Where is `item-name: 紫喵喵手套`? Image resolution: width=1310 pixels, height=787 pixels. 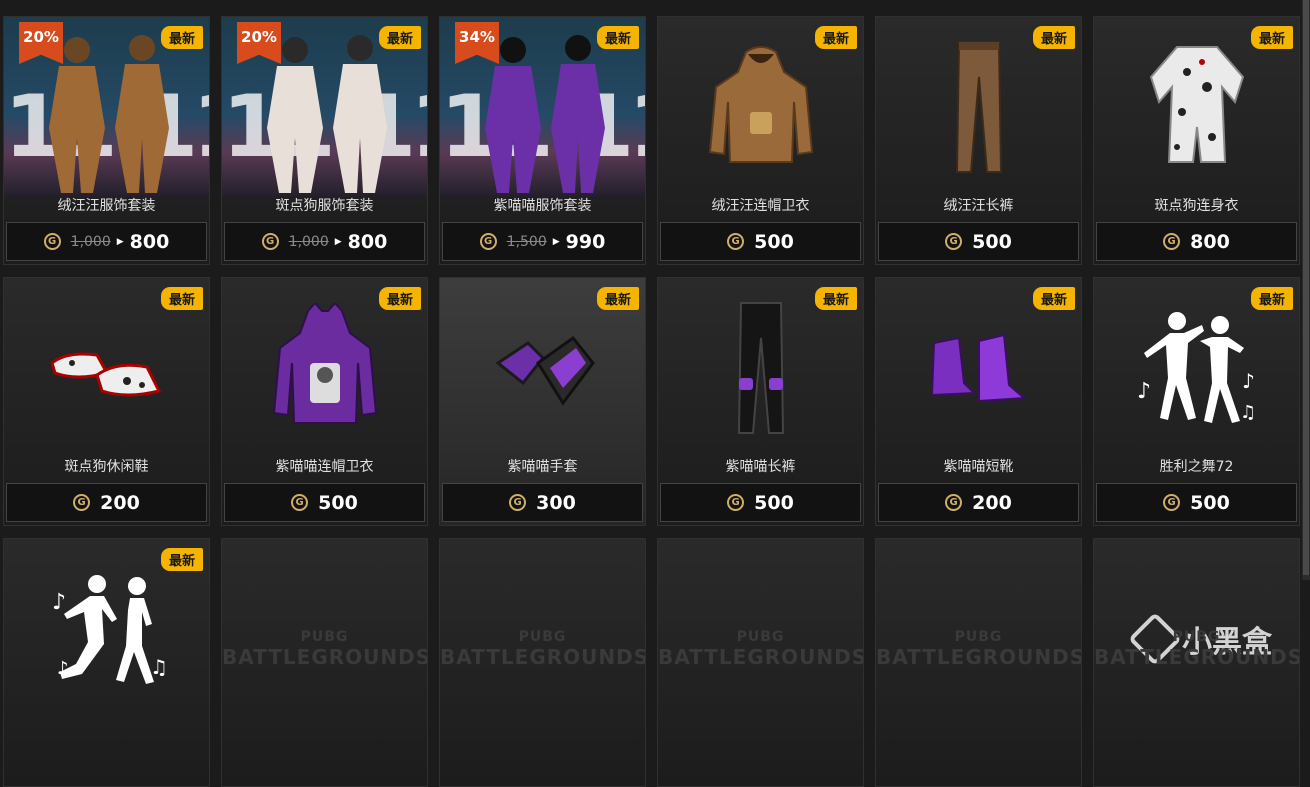 item-name: 紫喵喵手套 is located at coordinates (542, 467).